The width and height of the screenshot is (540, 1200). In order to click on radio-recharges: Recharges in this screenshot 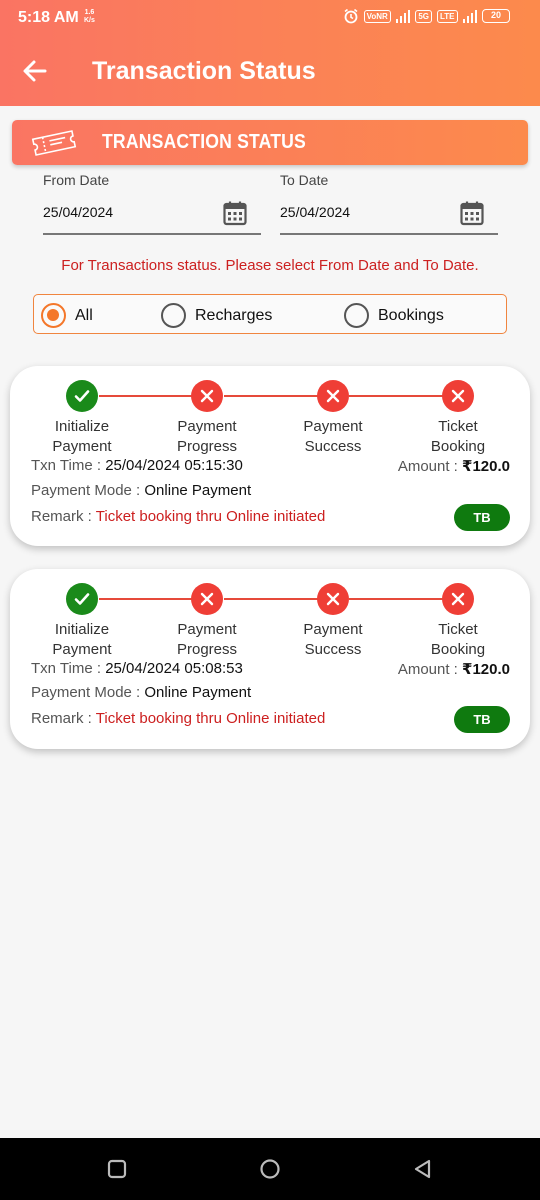, I will do `click(216, 315)`.